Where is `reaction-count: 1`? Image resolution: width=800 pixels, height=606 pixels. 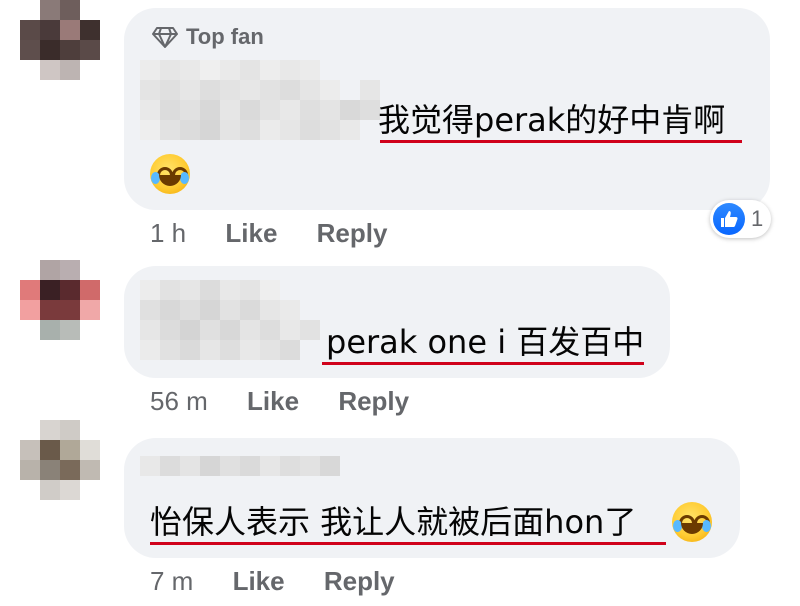 reaction-count: 1 is located at coordinates (757, 218).